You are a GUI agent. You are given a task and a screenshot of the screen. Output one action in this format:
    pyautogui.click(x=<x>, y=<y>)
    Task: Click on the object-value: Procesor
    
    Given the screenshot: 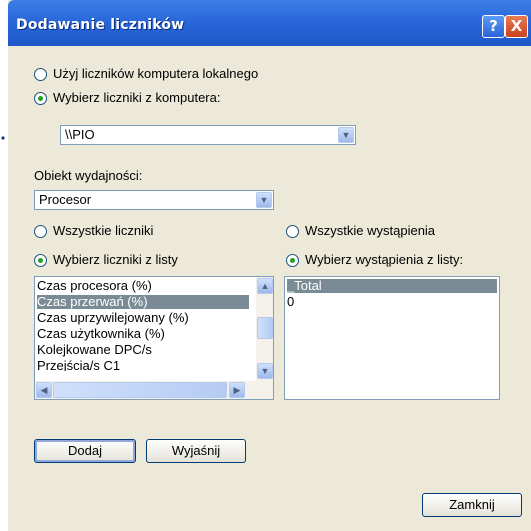 What is the action you would take?
    pyautogui.click(x=65, y=199)
    